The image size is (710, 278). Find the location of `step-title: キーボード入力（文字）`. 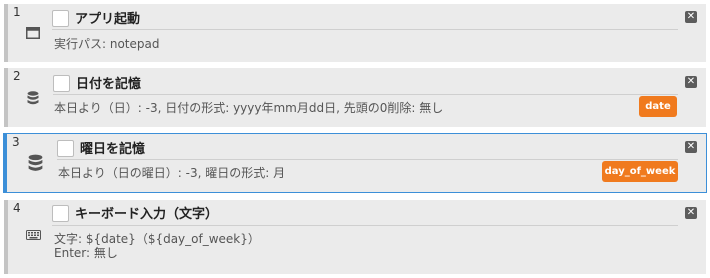

step-title: キーボード入力（文字） is located at coordinates (147, 214).